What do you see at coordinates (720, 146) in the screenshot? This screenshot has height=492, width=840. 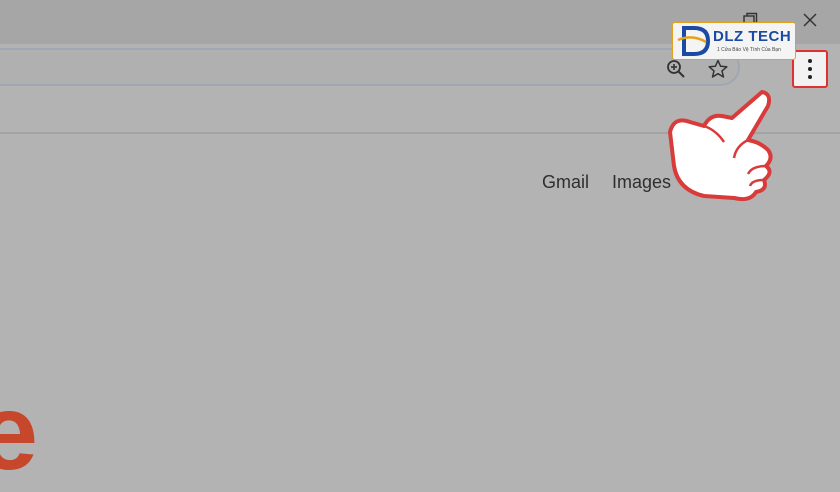 I see `pointing-hand-icon` at bounding box center [720, 146].